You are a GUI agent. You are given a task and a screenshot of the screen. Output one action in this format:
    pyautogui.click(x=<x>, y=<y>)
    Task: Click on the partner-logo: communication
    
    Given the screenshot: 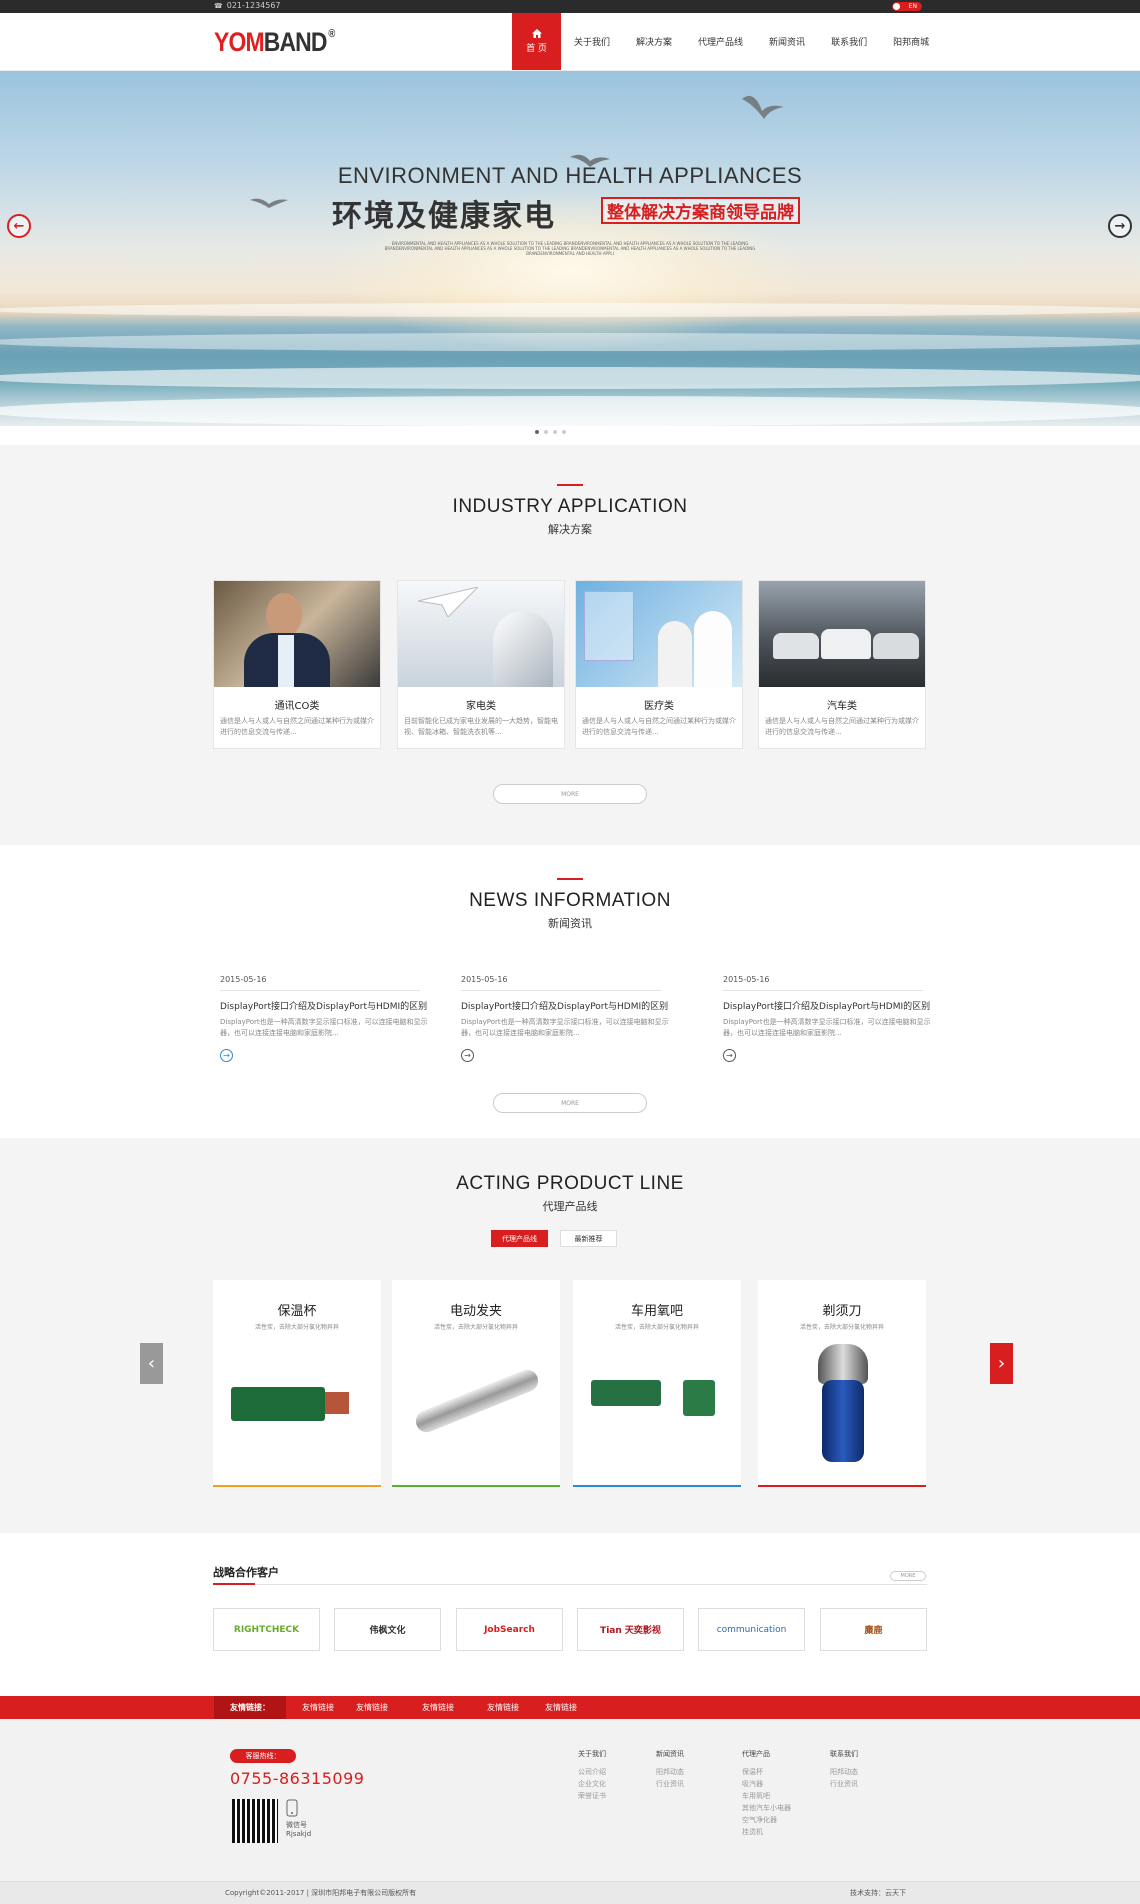 What is the action you would take?
    pyautogui.click(x=751, y=1629)
    